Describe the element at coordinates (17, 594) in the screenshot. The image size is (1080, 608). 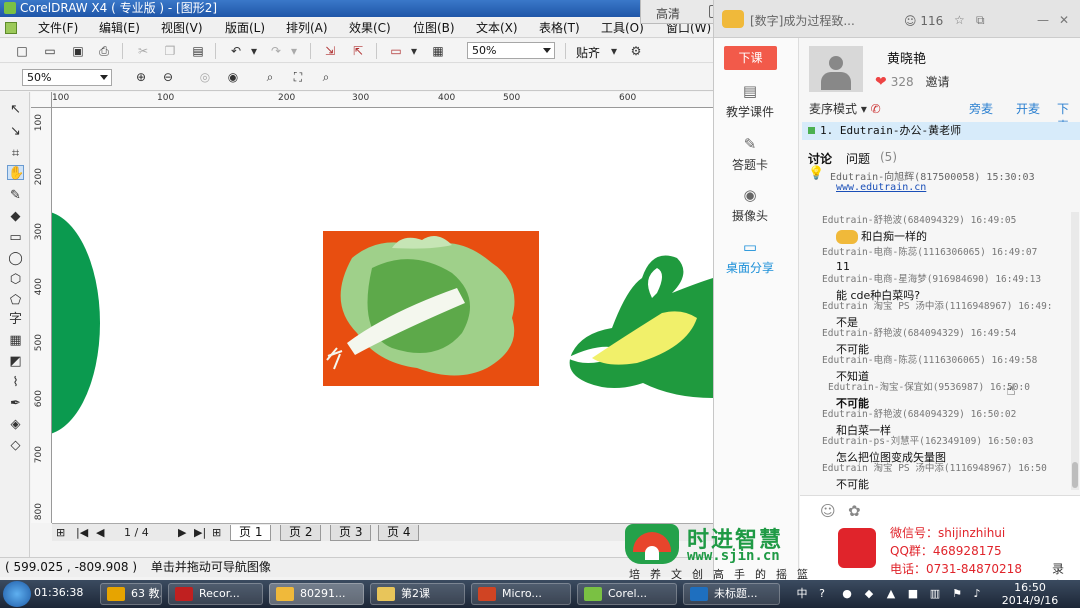
I see `start-button` at that location.